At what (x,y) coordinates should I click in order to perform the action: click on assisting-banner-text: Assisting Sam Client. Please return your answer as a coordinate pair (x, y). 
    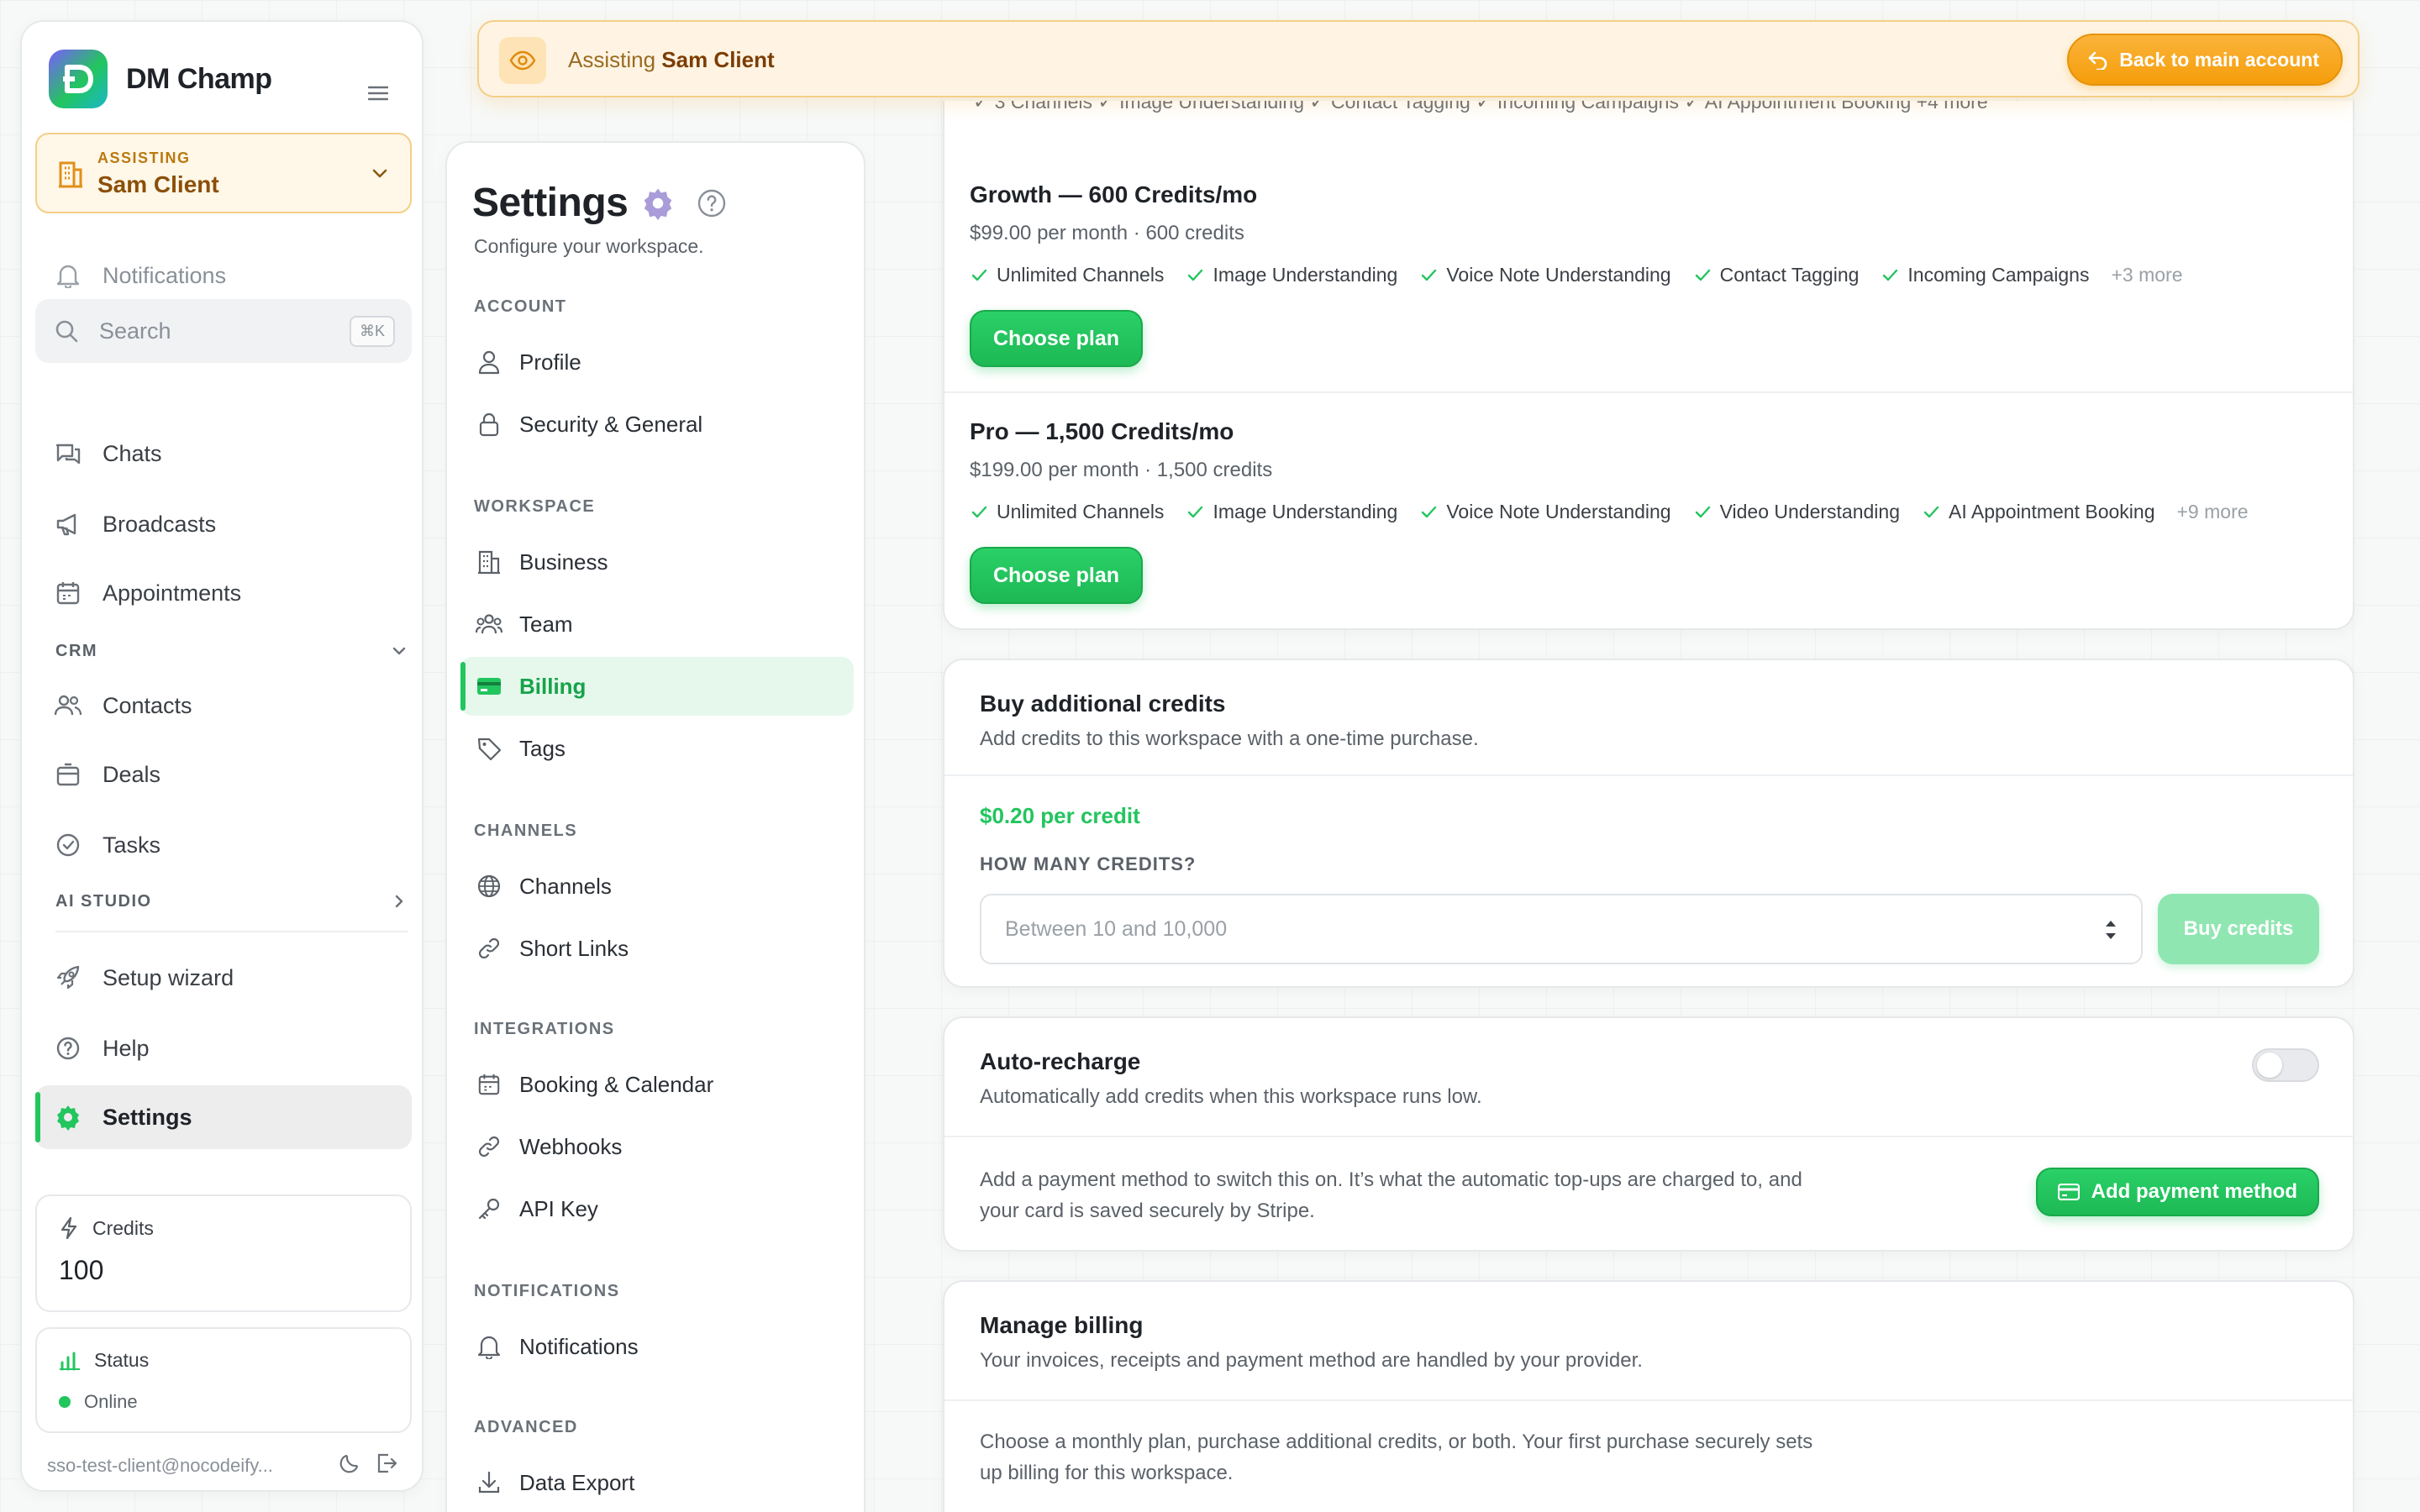
    Looking at the image, I should click on (672, 59).